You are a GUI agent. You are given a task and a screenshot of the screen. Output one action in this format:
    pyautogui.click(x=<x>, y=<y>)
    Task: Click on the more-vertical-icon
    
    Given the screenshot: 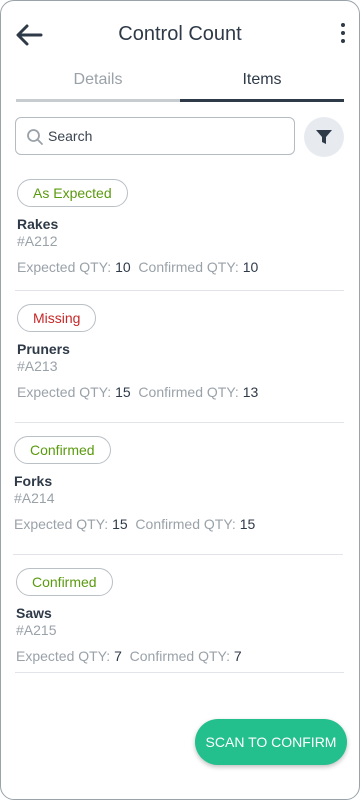 What is the action you would take?
    pyautogui.click(x=343, y=33)
    